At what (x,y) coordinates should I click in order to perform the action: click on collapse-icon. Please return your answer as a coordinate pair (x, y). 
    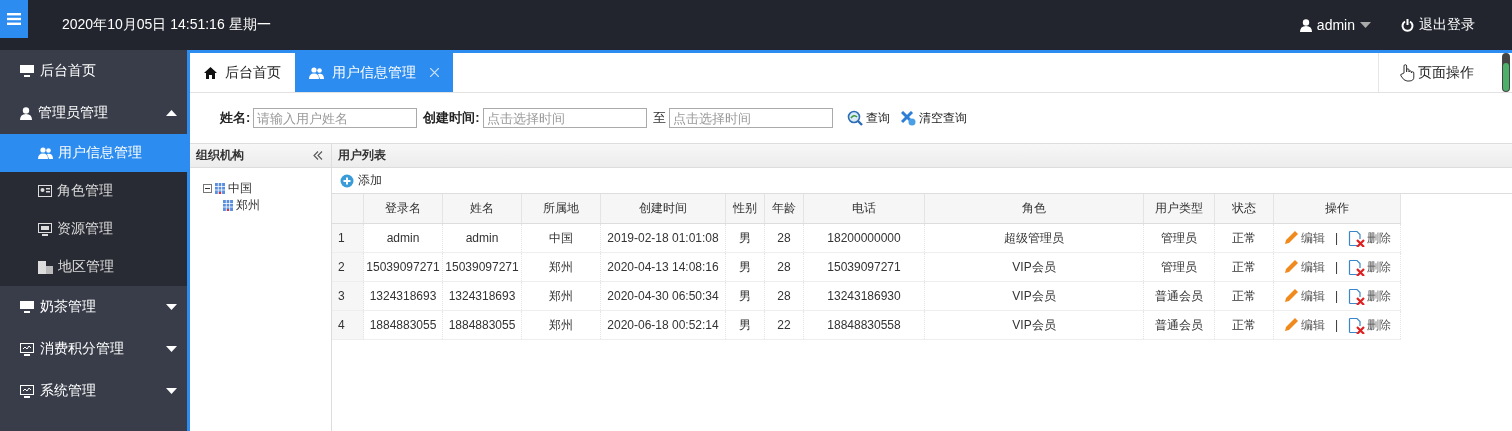
    Looking at the image, I should click on (318, 155).